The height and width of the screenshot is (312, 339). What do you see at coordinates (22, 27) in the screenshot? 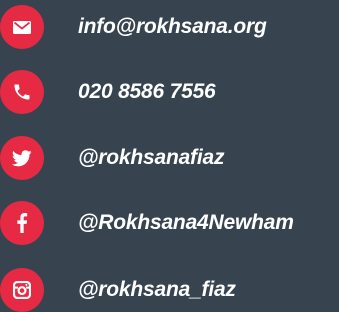
I see `envelope-icon` at bounding box center [22, 27].